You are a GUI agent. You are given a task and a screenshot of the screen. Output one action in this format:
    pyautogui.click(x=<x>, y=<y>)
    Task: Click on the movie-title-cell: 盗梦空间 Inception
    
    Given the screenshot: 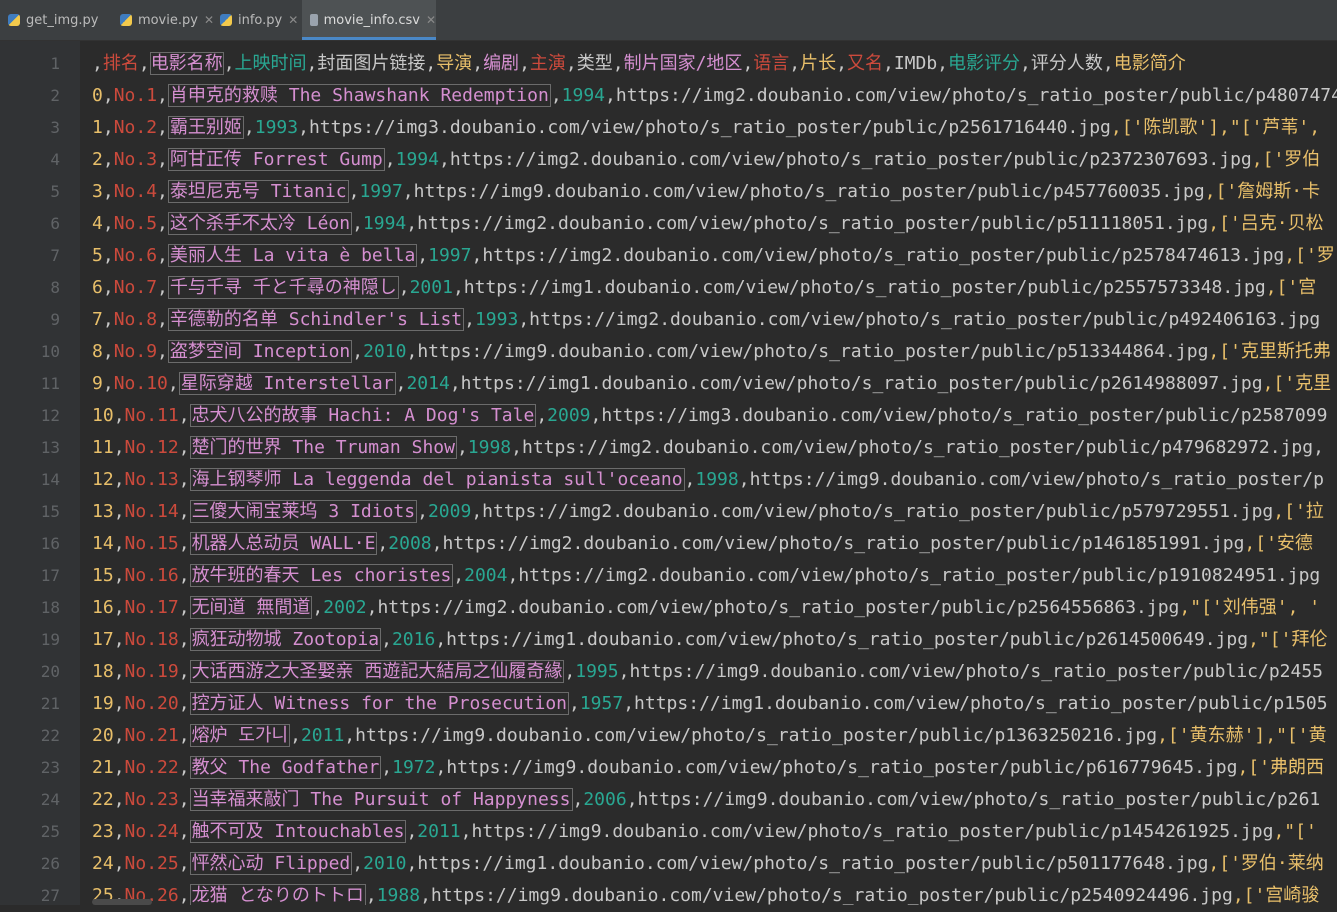 What is the action you would take?
    pyautogui.click(x=260, y=351)
    